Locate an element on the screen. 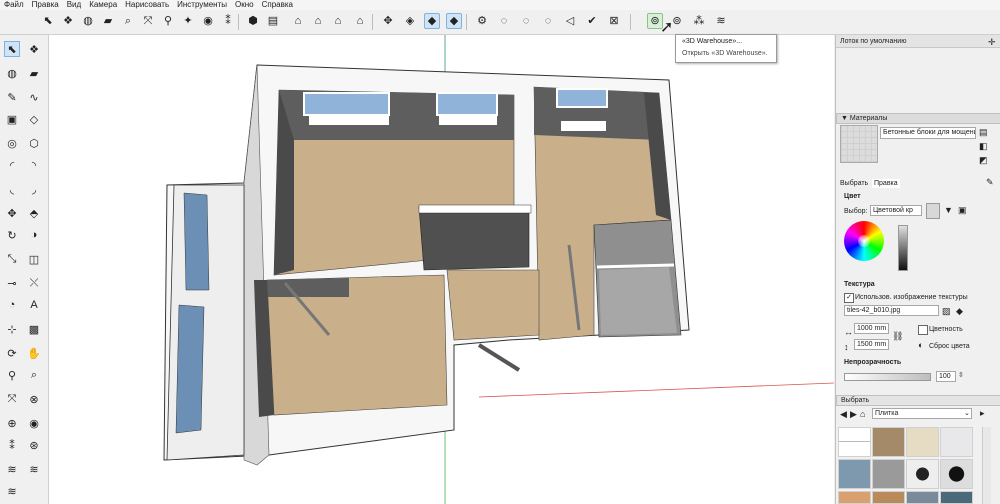  menu-file: Файл is located at coordinates (14, 5).